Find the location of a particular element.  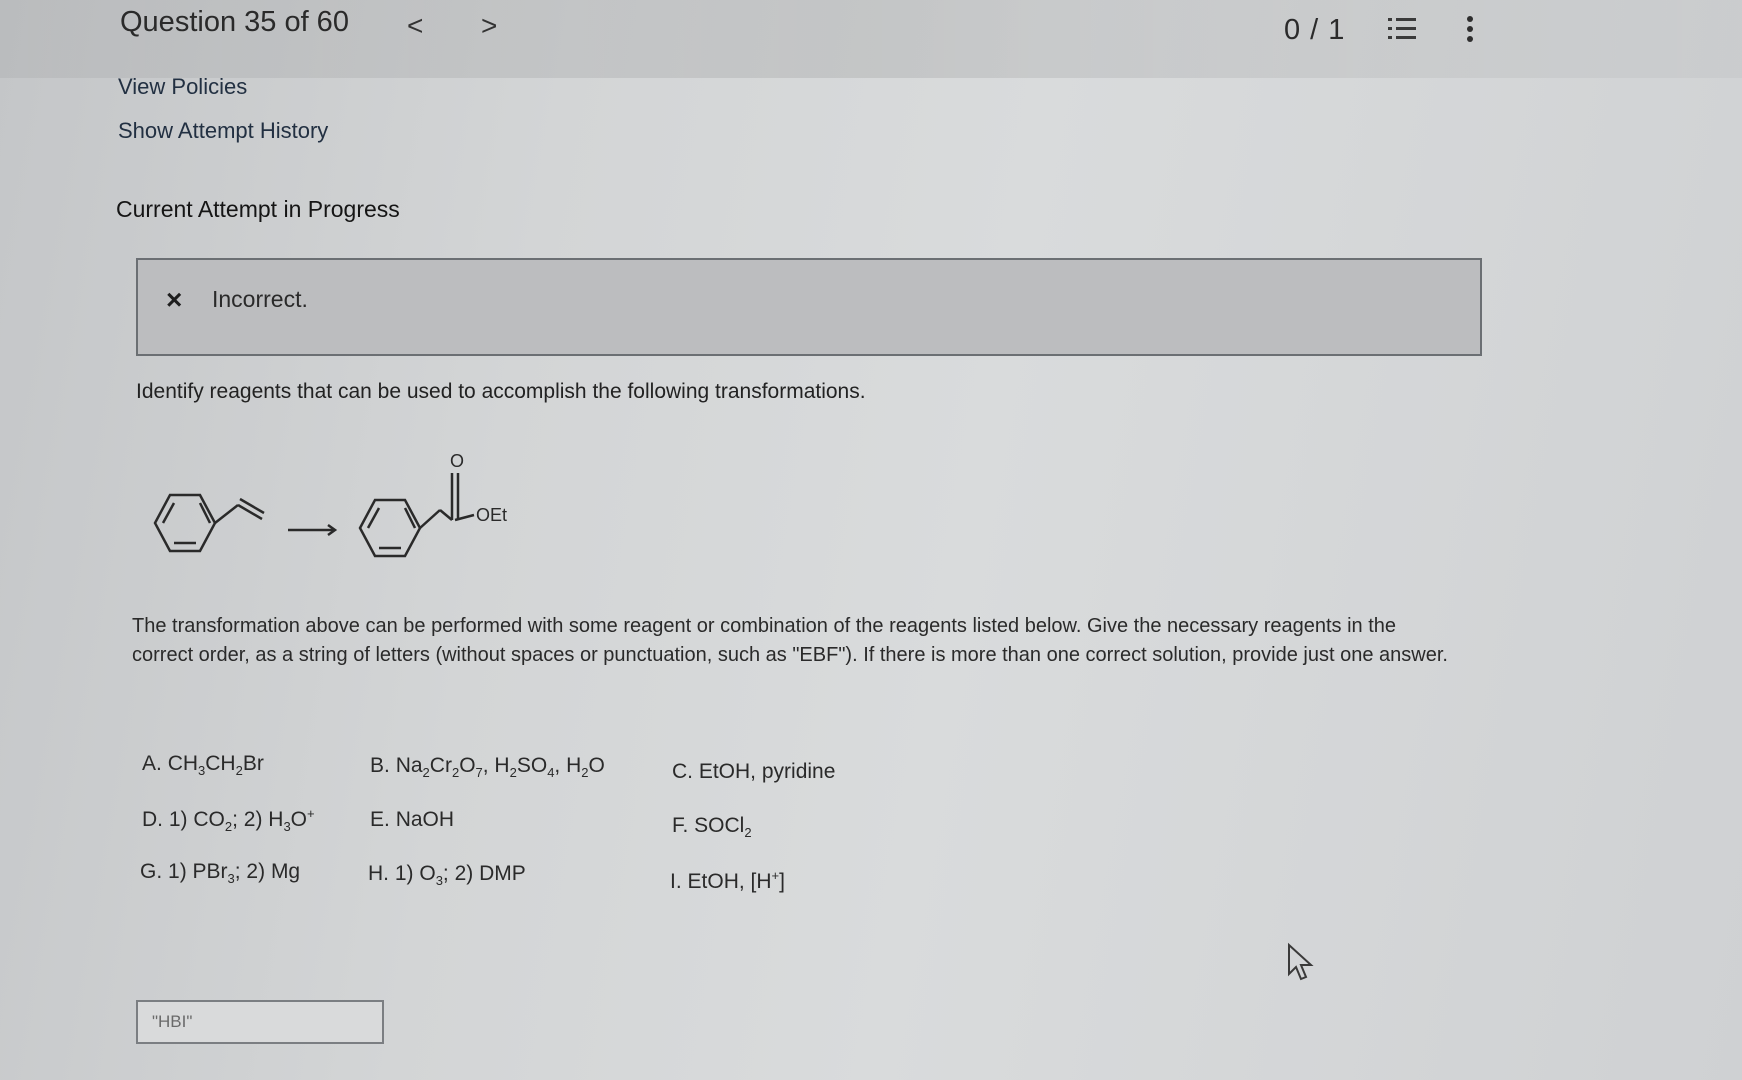

option-c: C. EtOH, pyridine is located at coordinates (753, 772).